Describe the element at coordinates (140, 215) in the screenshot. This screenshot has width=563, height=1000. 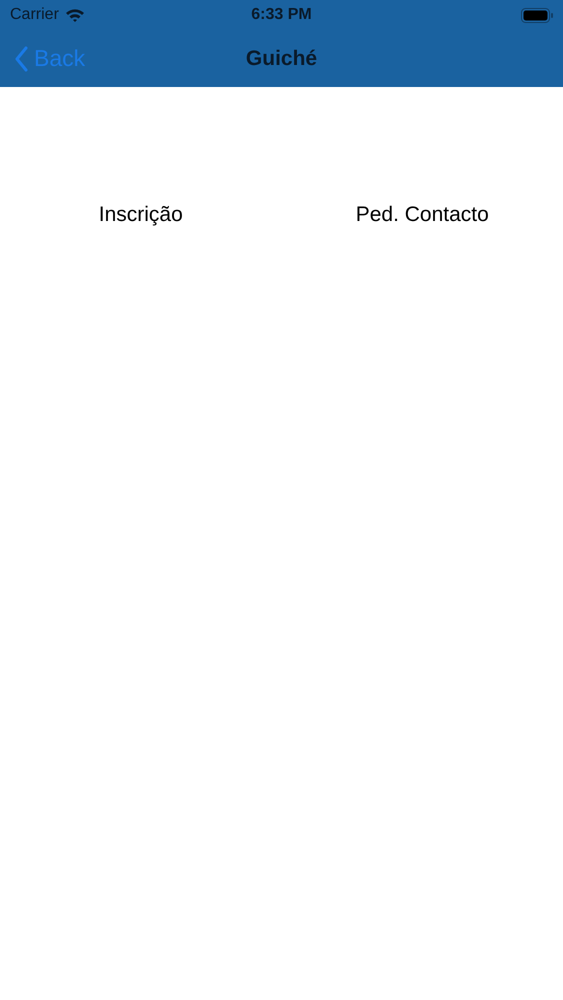
I see `option-button: Inscrição` at that location.